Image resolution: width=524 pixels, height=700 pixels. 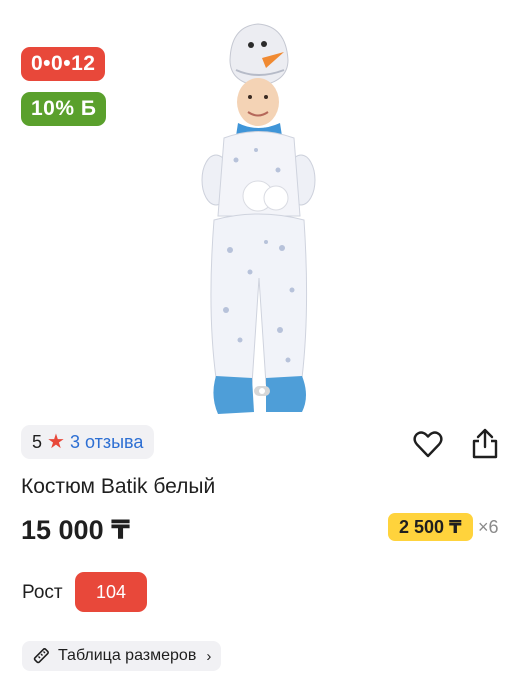 What do you see at coordinates (118, 486) in the screenshot?
I see `product-title: Костюм Batik белый` at bounding box center [118, 486].